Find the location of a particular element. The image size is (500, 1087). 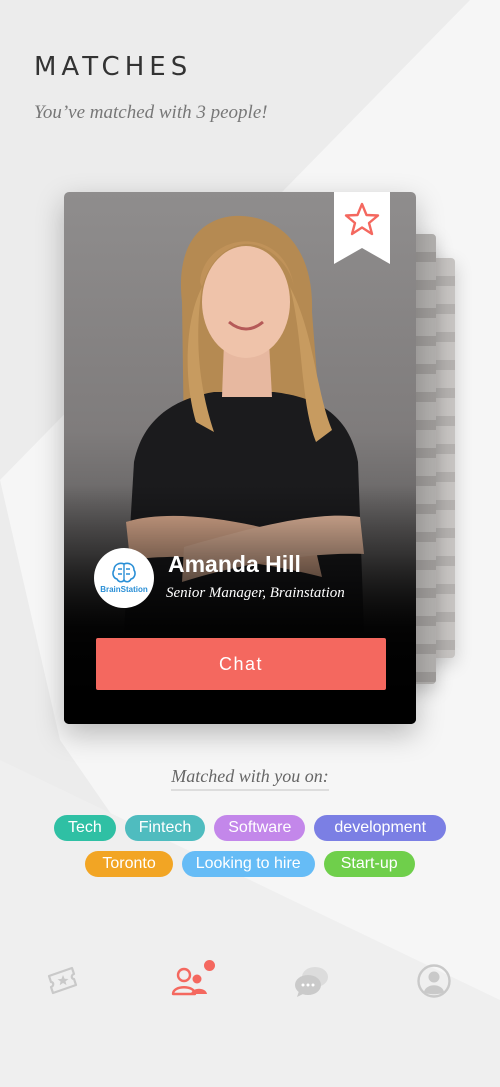

tag: Looking to hire is located at coordinates (248, 864).